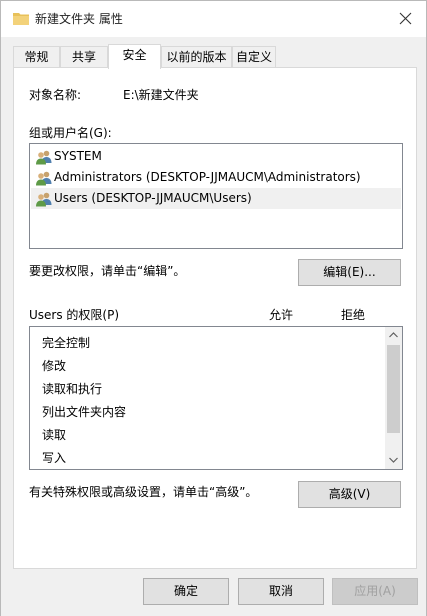 The image size is (427, 616). Describe the element at coordinates (66, 343) in the screenshot. I see `permission-item: 完全控制` at that location.